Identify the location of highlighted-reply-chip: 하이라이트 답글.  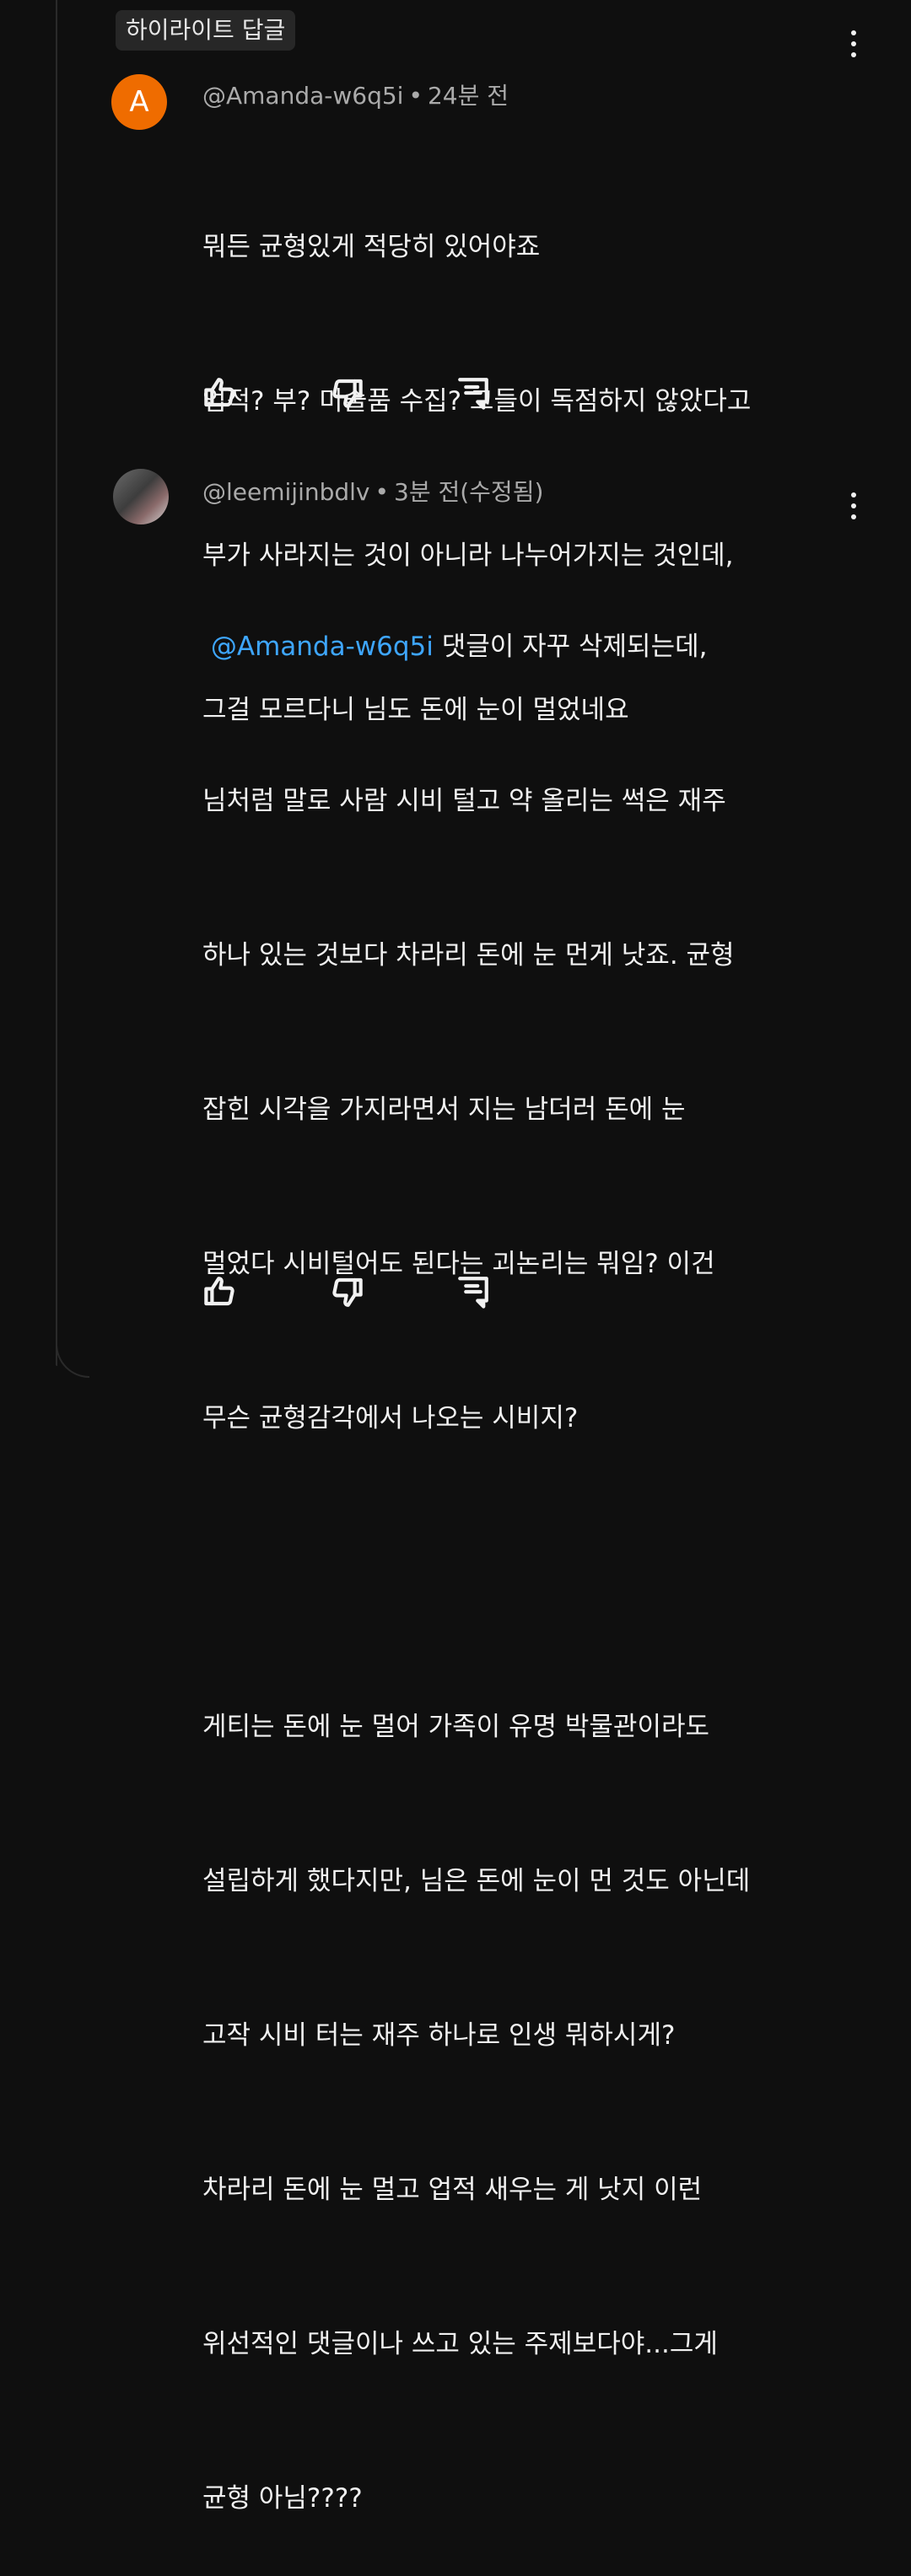
(206, 30).